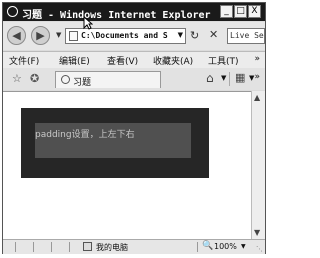  I want to click on toolbar-divider, so click(229, 79).